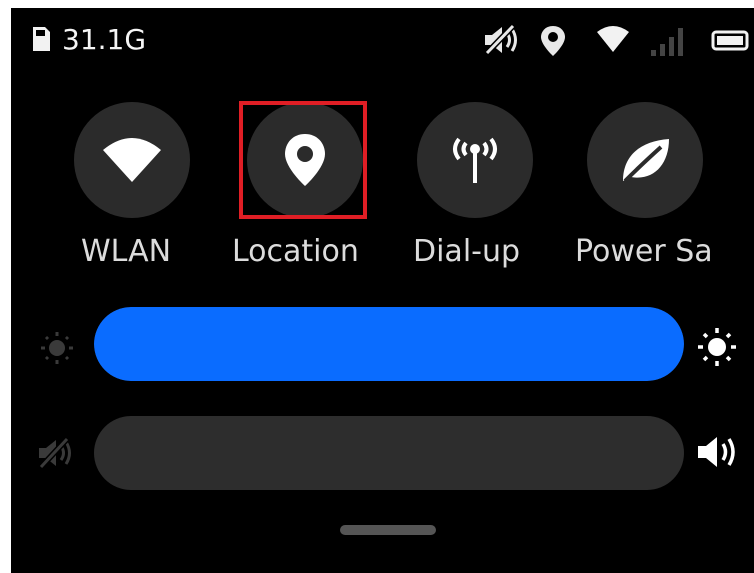 Image resolution: width=754 pixels, height=573 pixels. I want to click on speaker-icon, so click(716, 452).